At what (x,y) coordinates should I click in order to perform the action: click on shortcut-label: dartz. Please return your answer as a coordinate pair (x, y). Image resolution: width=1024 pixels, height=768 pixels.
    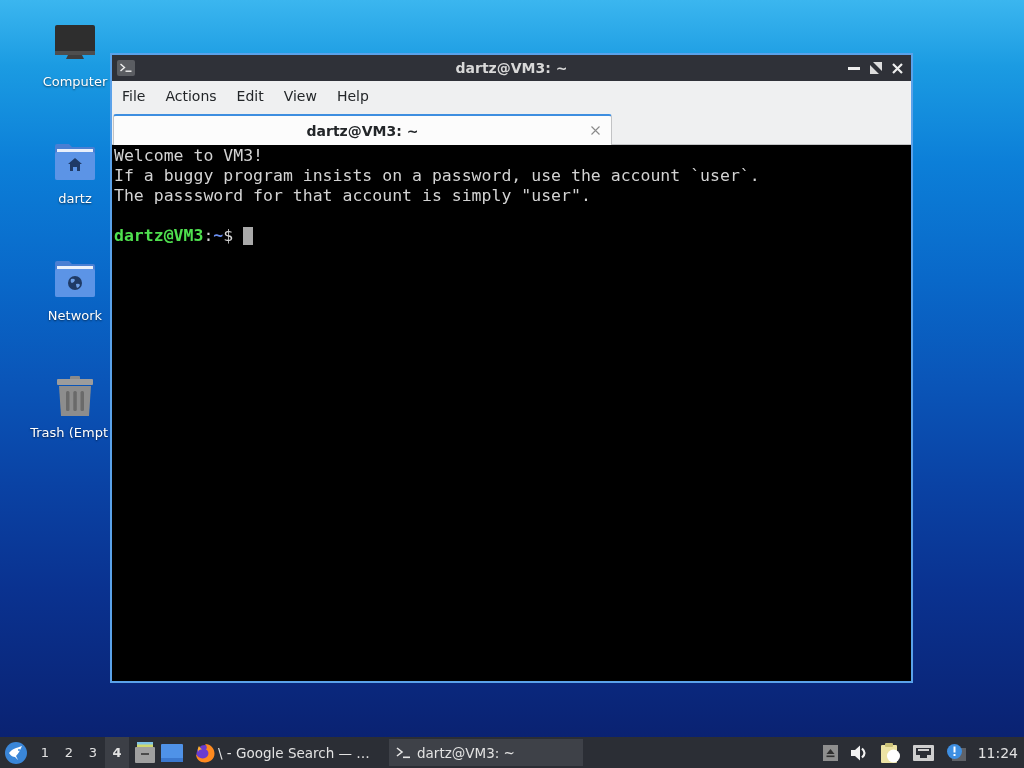
    Looking at the image, I should click on (75, 198).